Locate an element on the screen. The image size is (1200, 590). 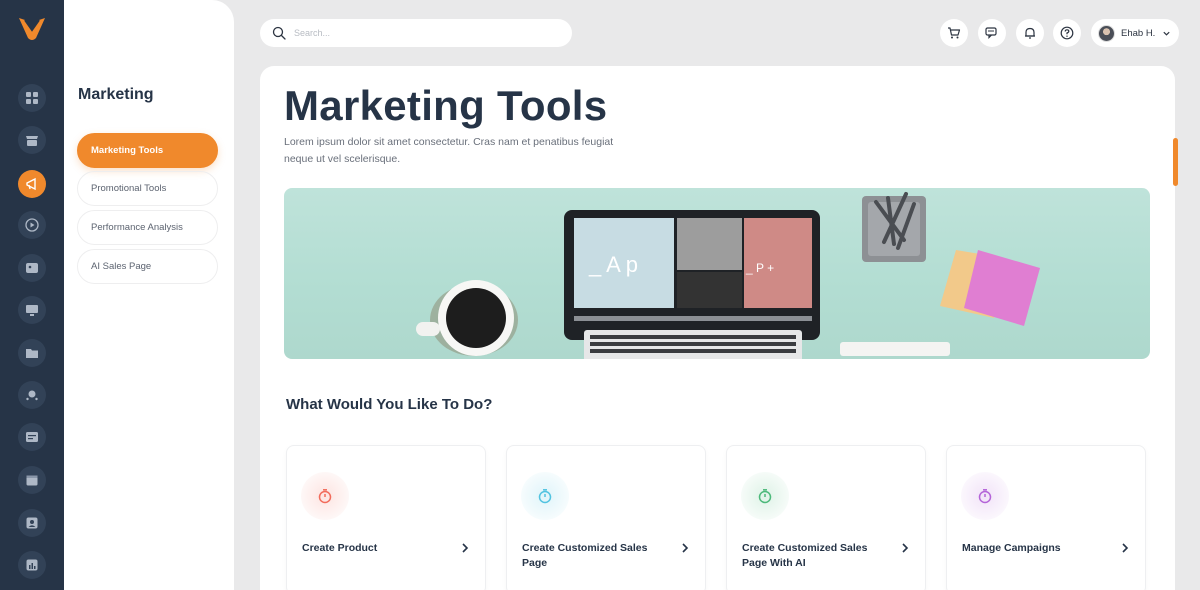
banner-screen-text-left: _ A p is located at coordinates (613, 264).